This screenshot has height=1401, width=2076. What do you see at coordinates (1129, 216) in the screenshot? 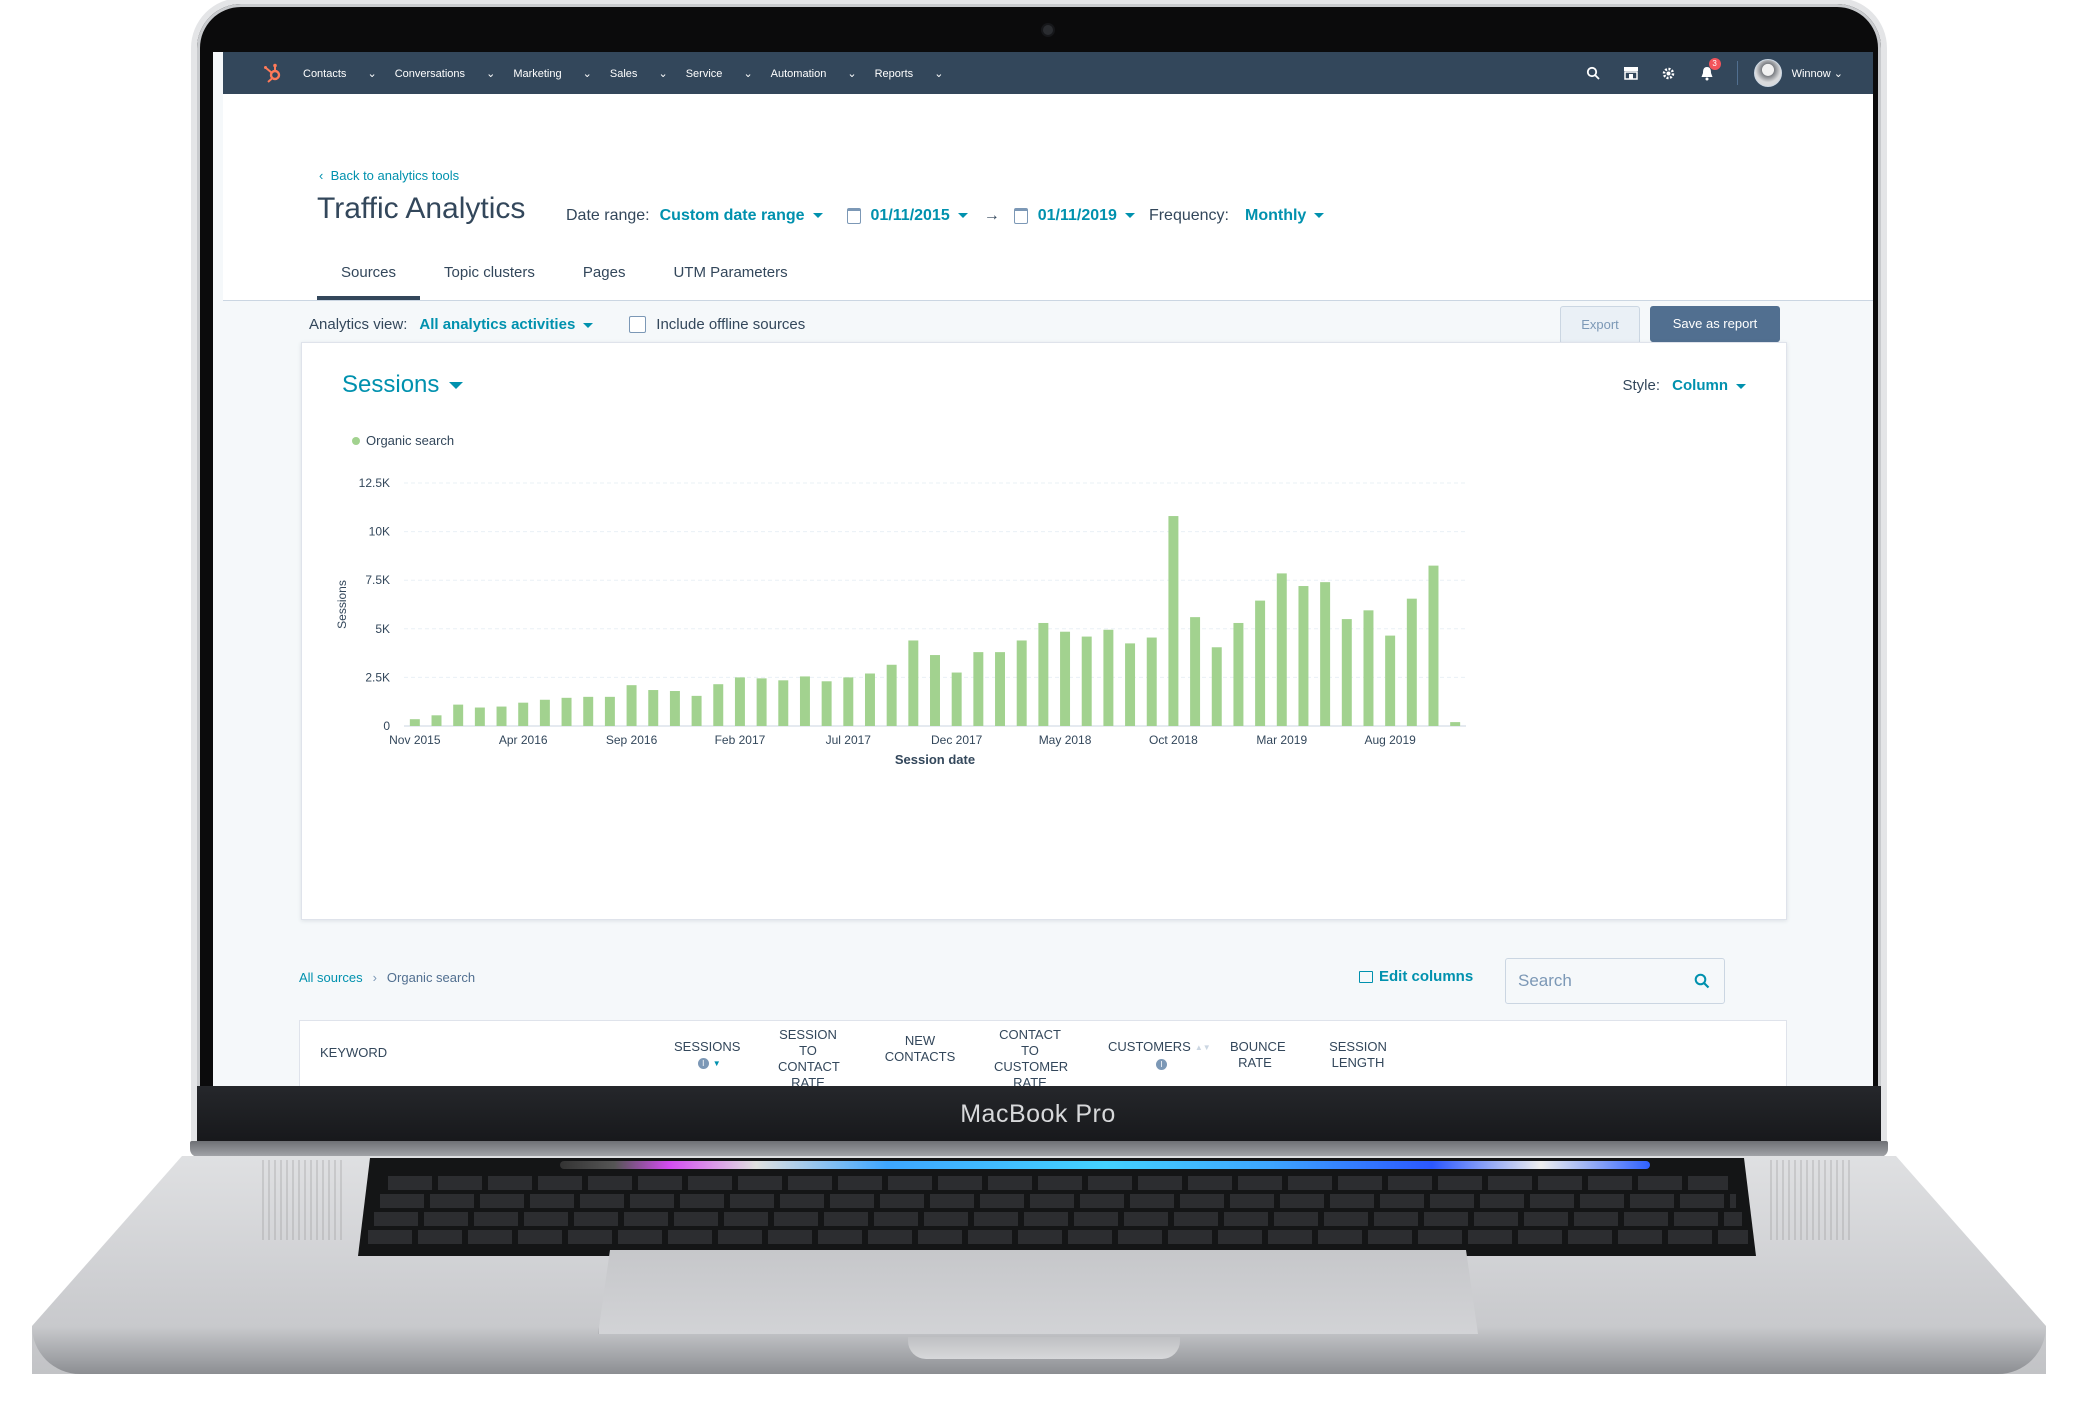
I see `caret-down-icon` at bounding box center [1129, 216].